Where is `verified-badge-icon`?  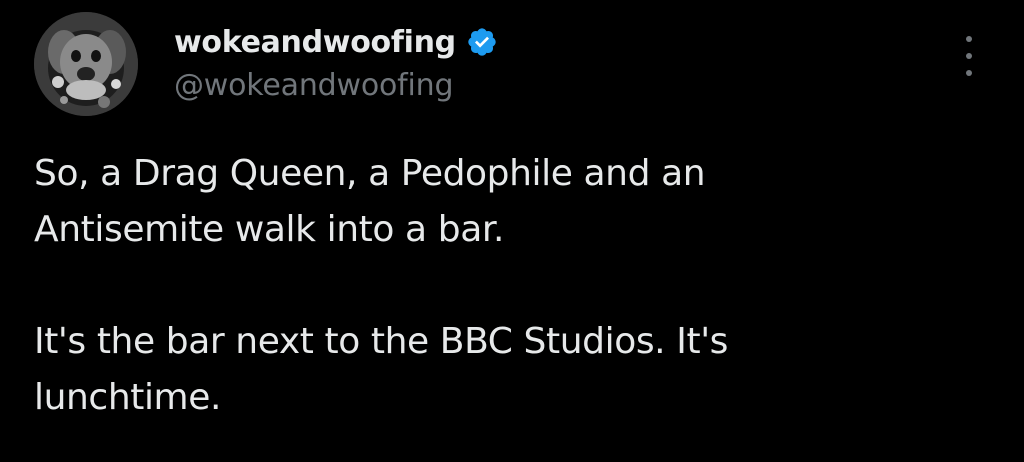 verified-badge-icon is located at coordinates (482, 42).